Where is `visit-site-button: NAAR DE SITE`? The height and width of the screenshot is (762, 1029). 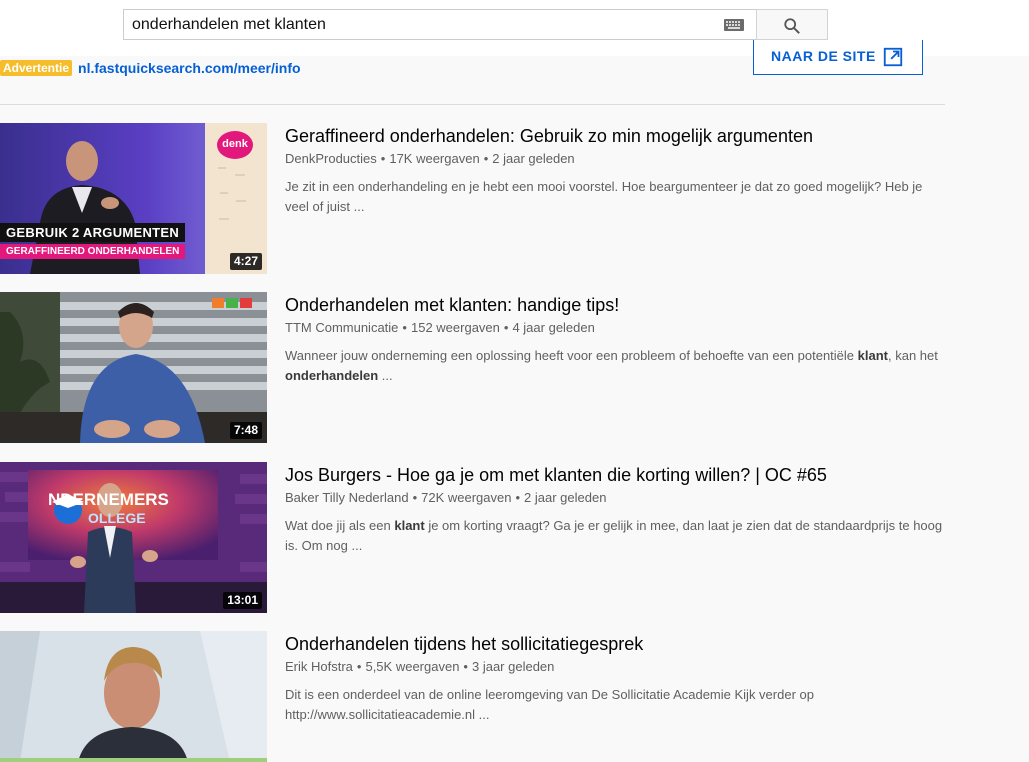 visit-site-button: NAAR DE SITE is located at coordinates (838, 57).